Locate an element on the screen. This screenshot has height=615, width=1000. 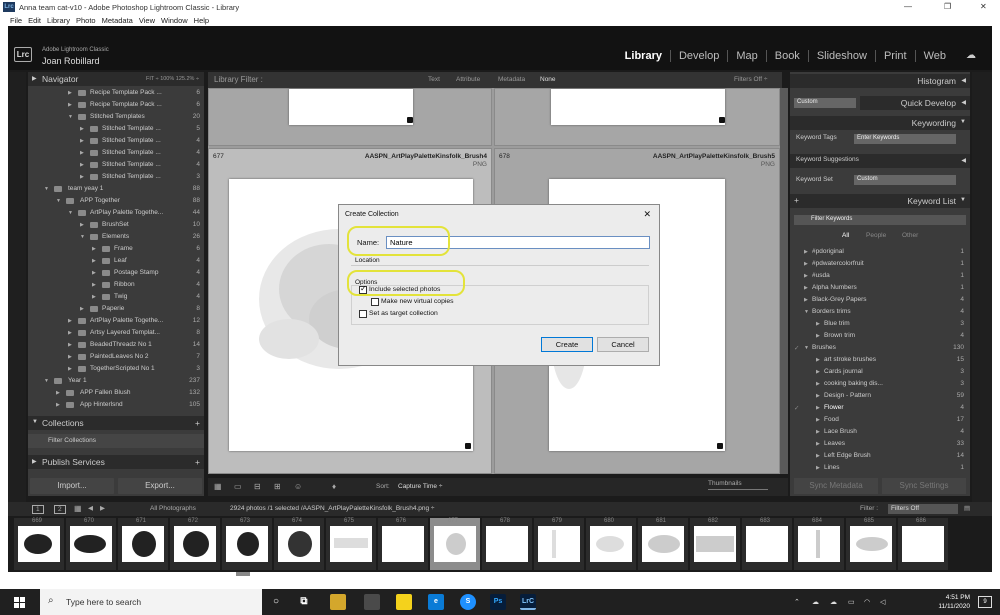
set-target-checkbox is located at coordinates (363, 314).